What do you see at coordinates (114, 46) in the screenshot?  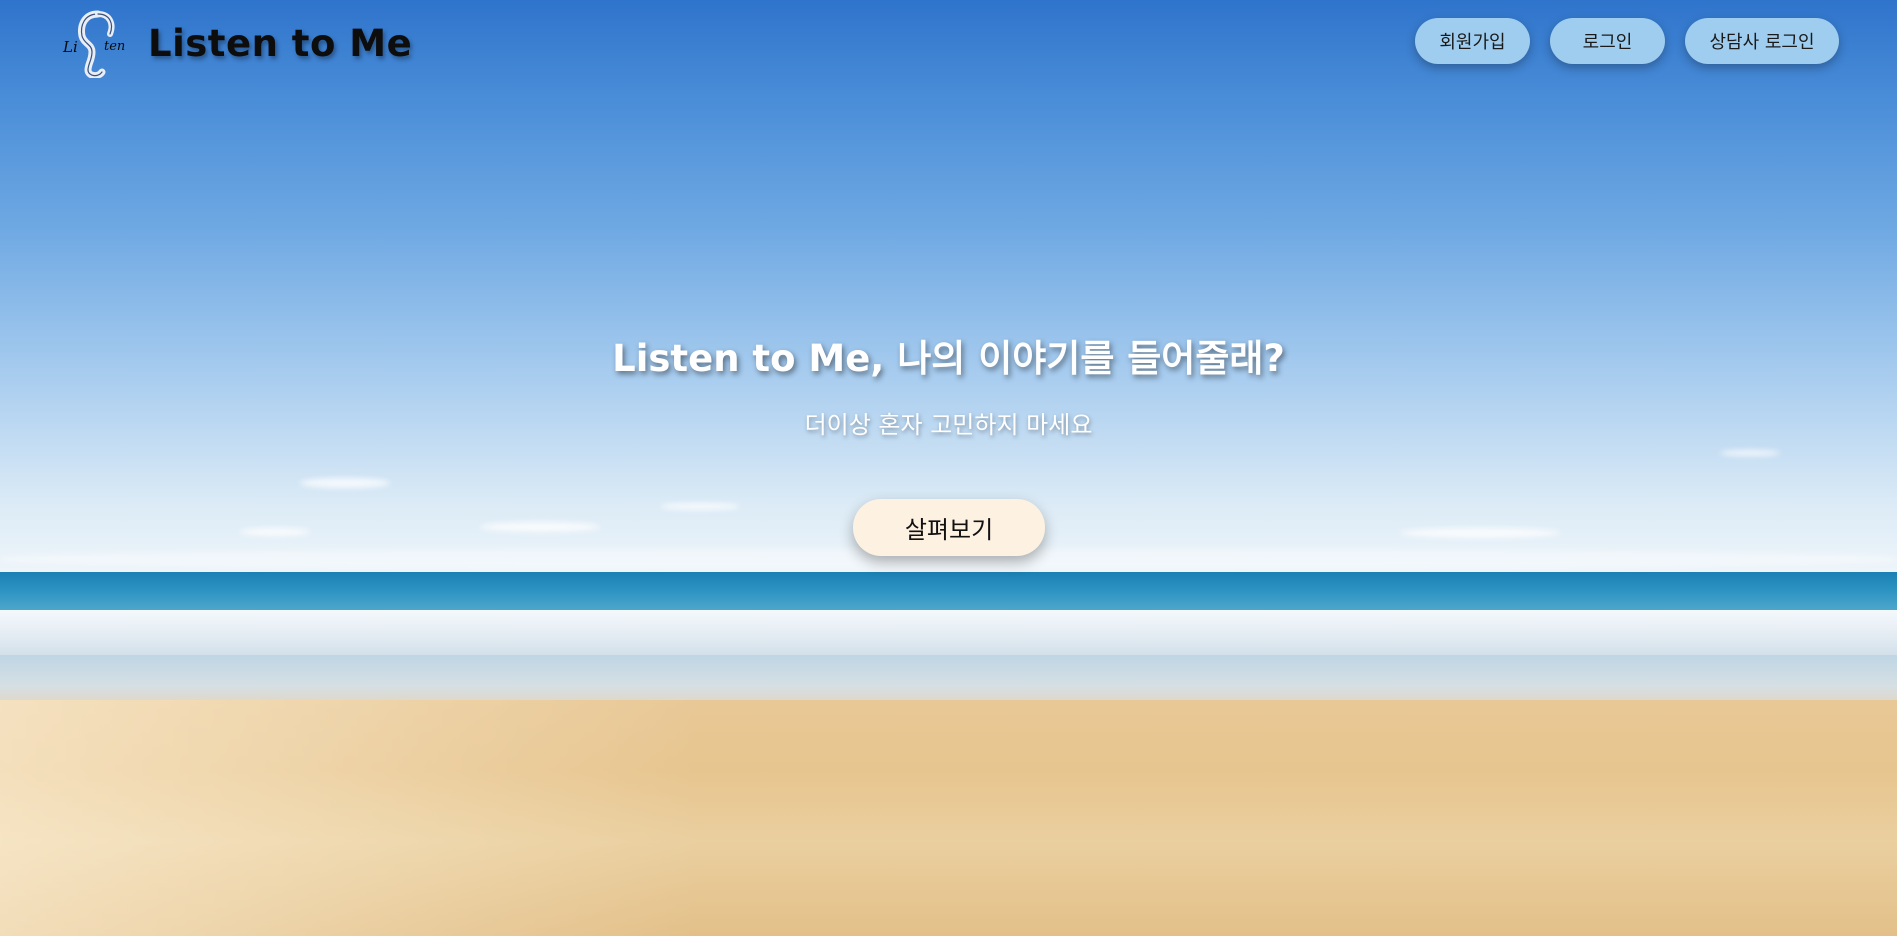 I see `svg-text: ten` at bounding box center [114, 46].